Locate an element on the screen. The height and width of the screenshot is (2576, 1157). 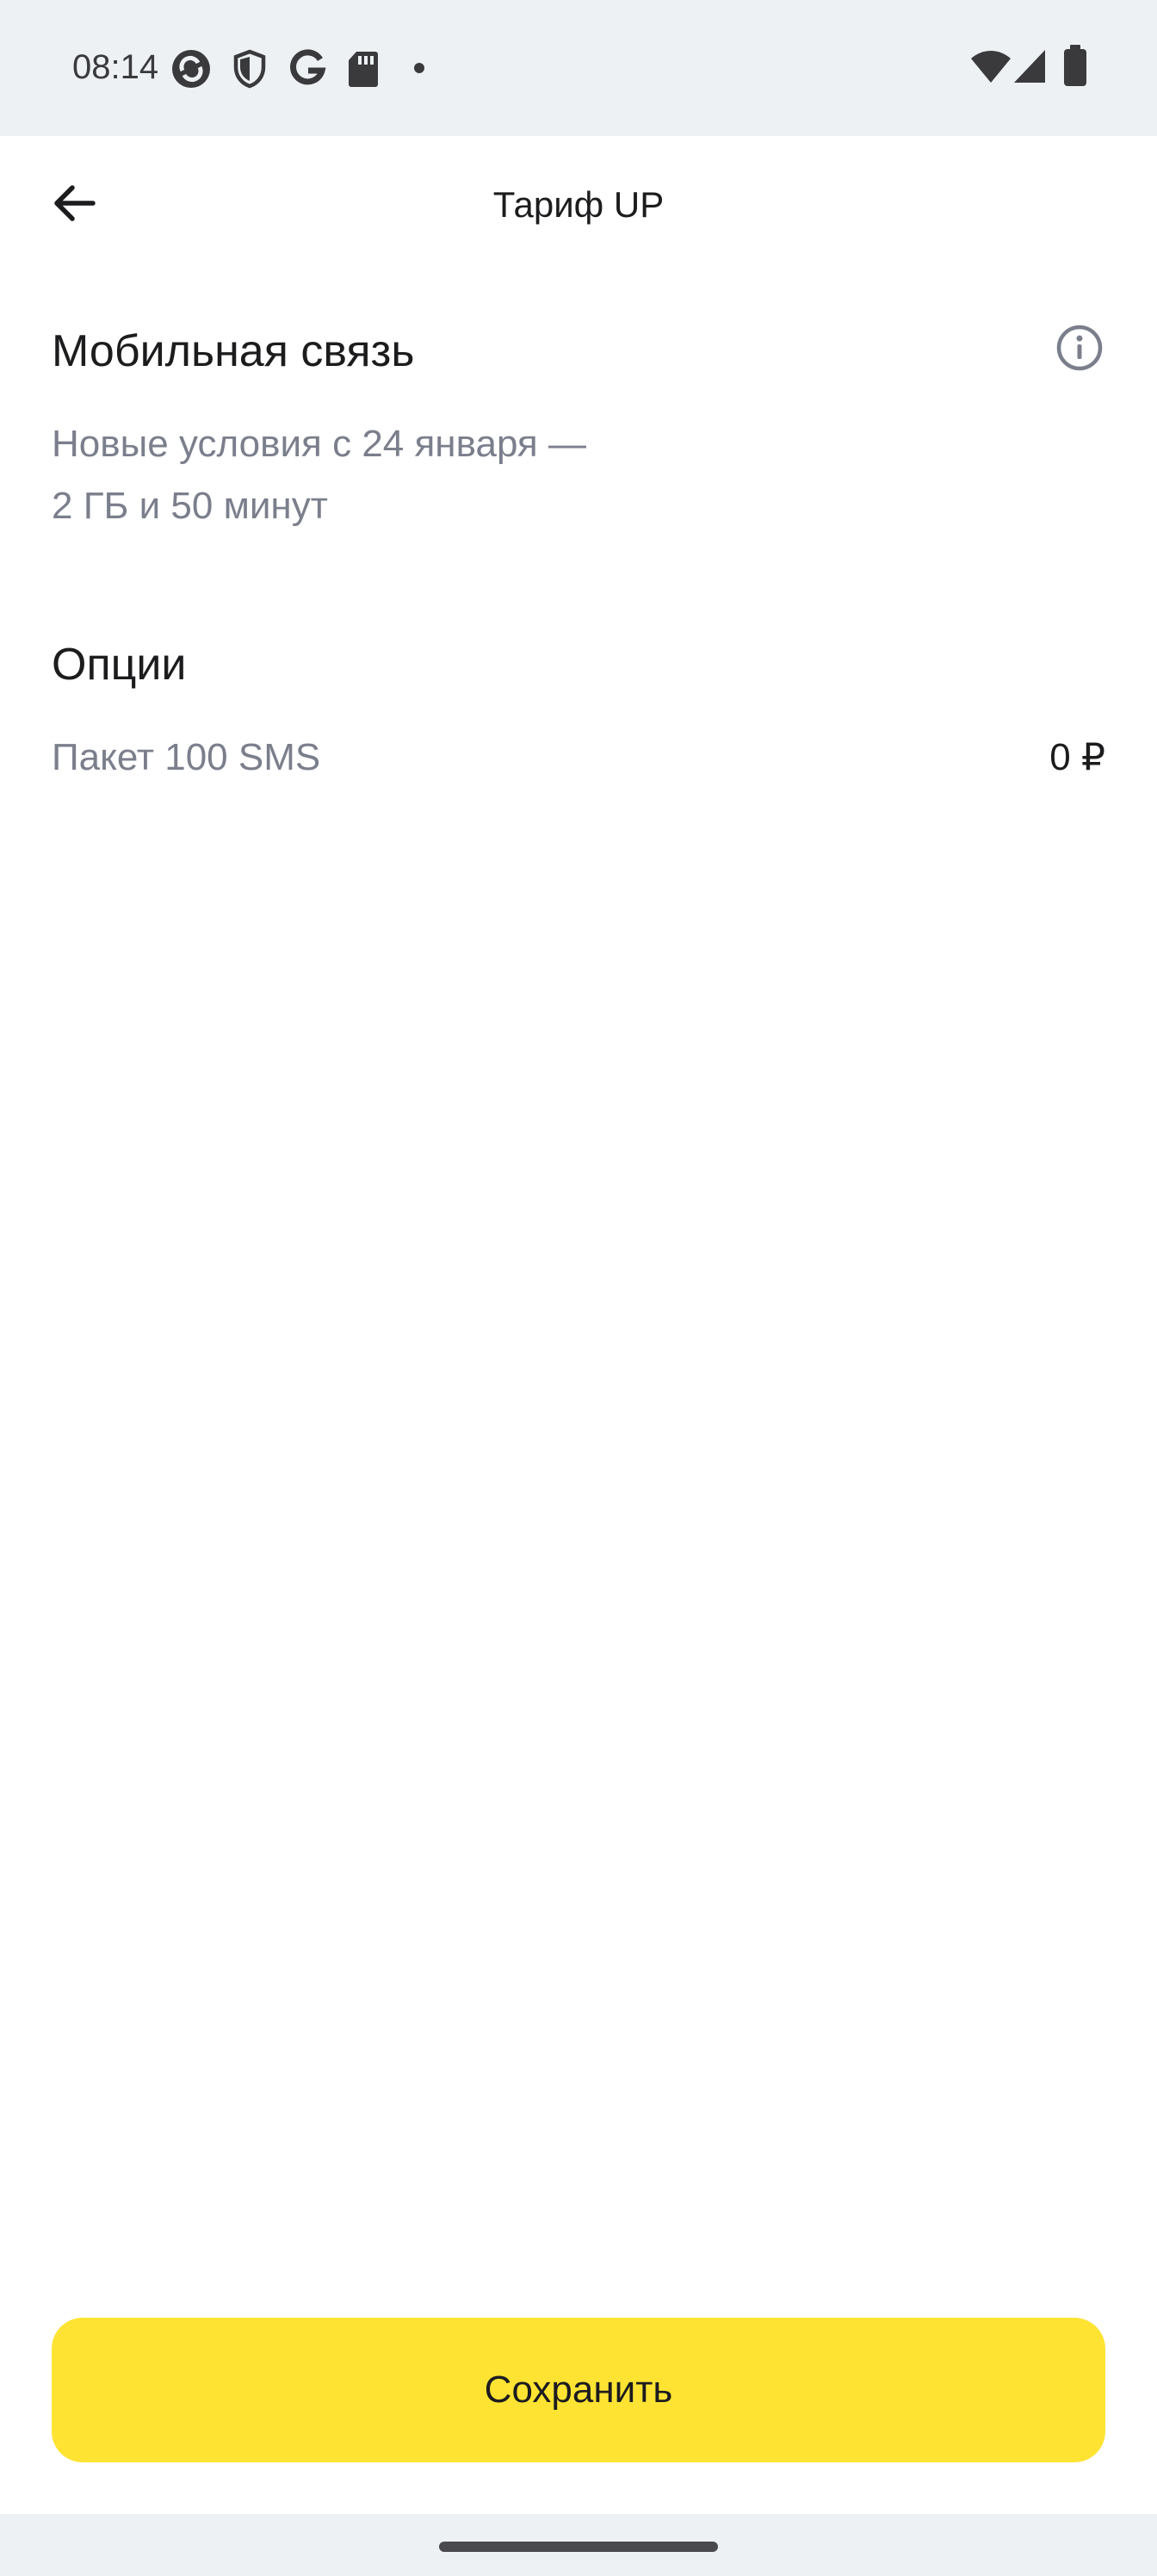
mobile-section-title: Мобильная связь is located at coordinates (233, 351).